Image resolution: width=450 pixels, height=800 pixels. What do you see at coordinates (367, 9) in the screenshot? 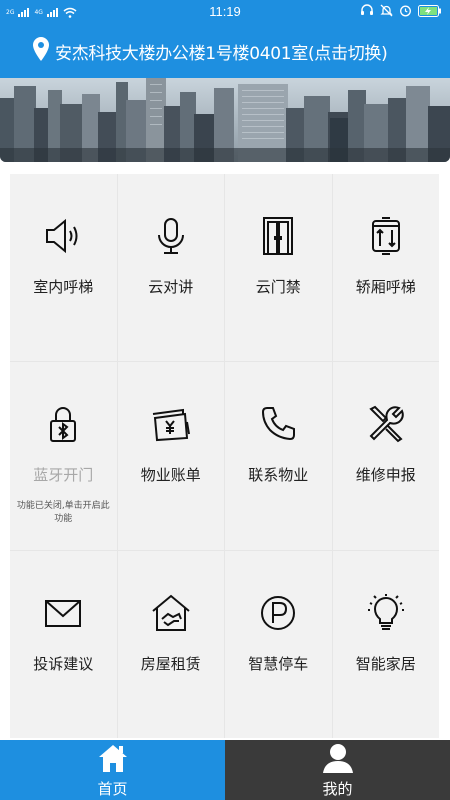
I see `headset-icon` at bounding box center [367, 9].